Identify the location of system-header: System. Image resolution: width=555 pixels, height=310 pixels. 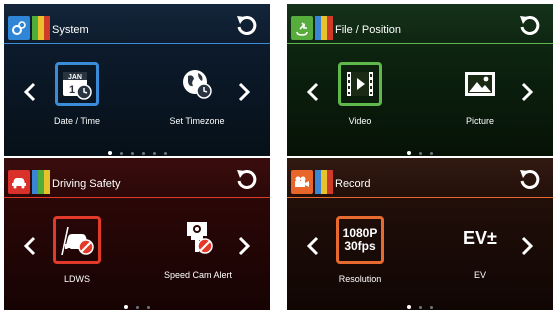
(137, 24).